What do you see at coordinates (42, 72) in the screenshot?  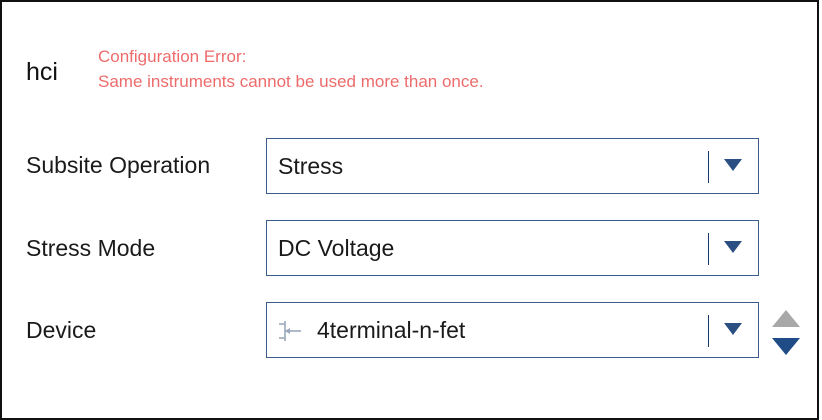 I see `page-title: hci` at bounding box center [42, 72].